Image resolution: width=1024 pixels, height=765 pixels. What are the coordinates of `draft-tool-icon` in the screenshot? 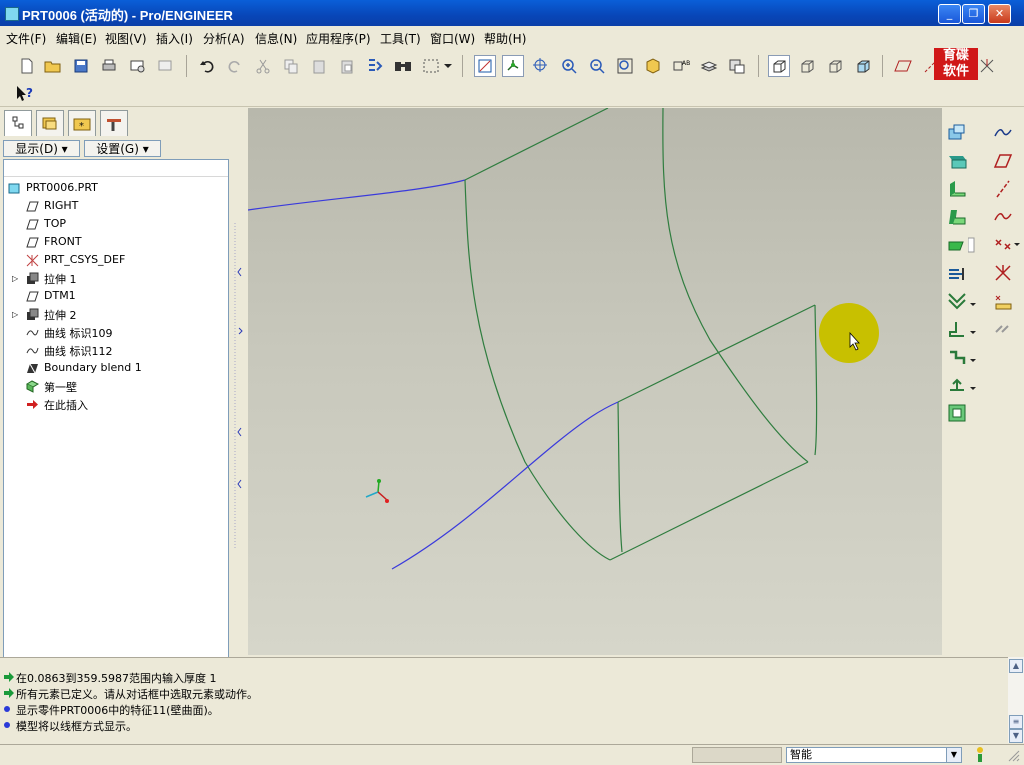 It's located at (957, 217).